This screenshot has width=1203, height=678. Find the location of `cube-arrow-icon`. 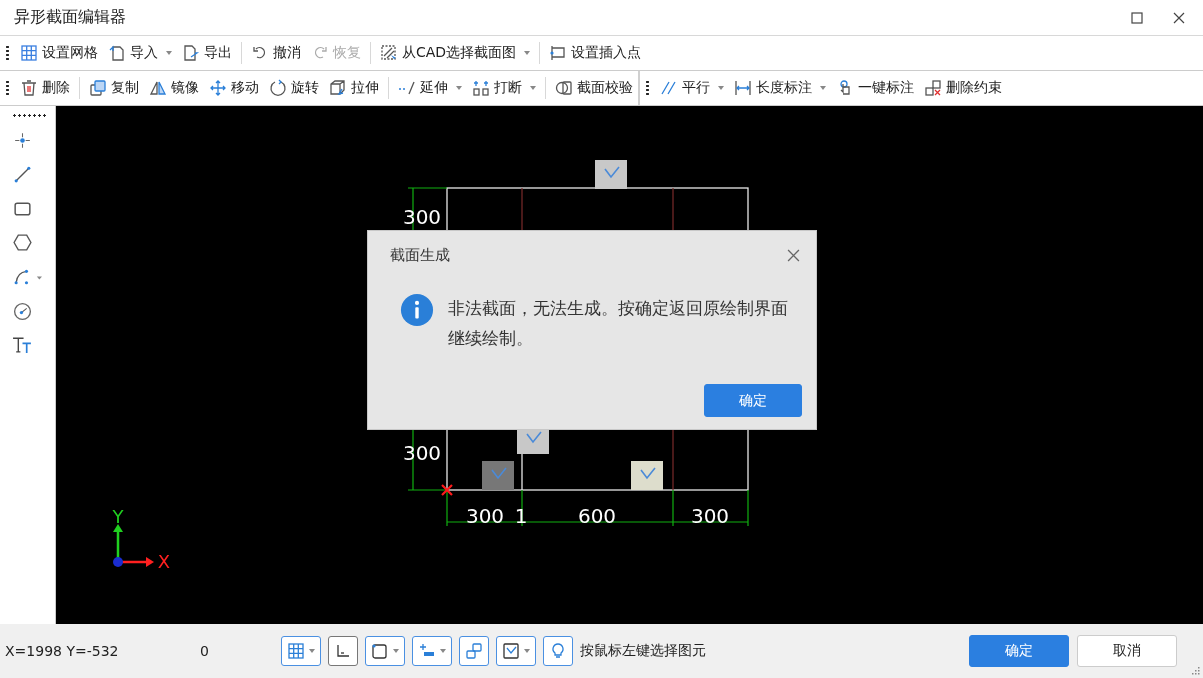

cube-arrow-icon is located at coordinates (338, 88).